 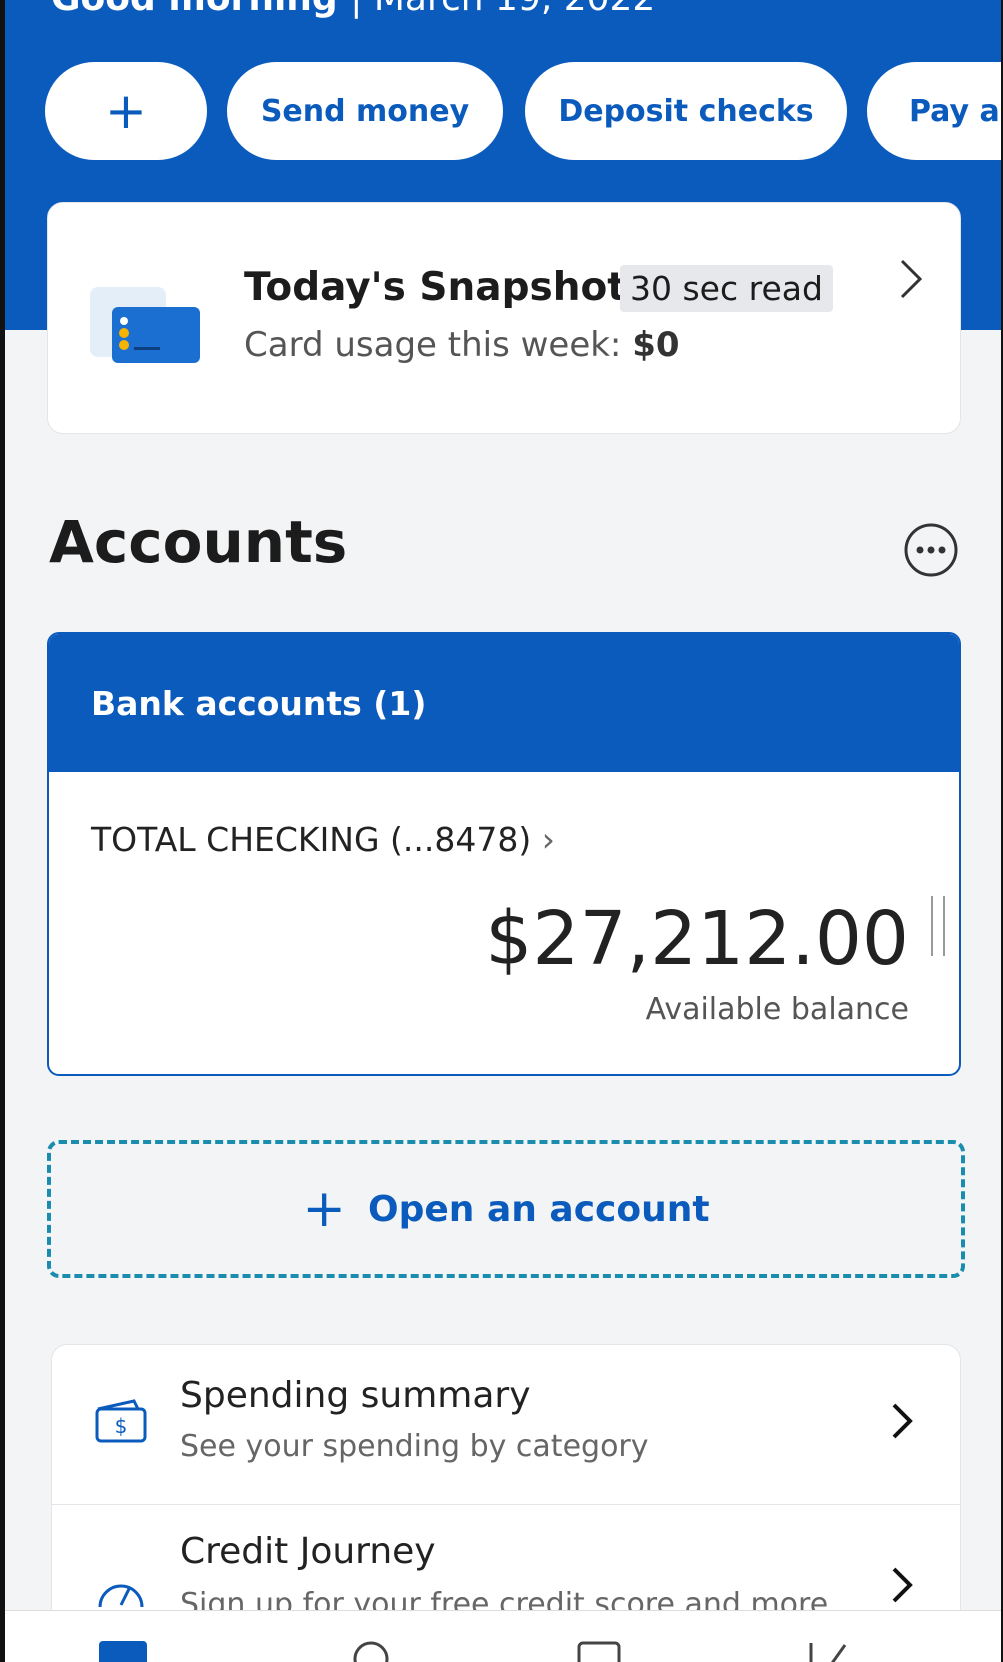 I want to click on quick-actions-bar: + Send money Deposit checks Pay a, so click(x=503, y=111).